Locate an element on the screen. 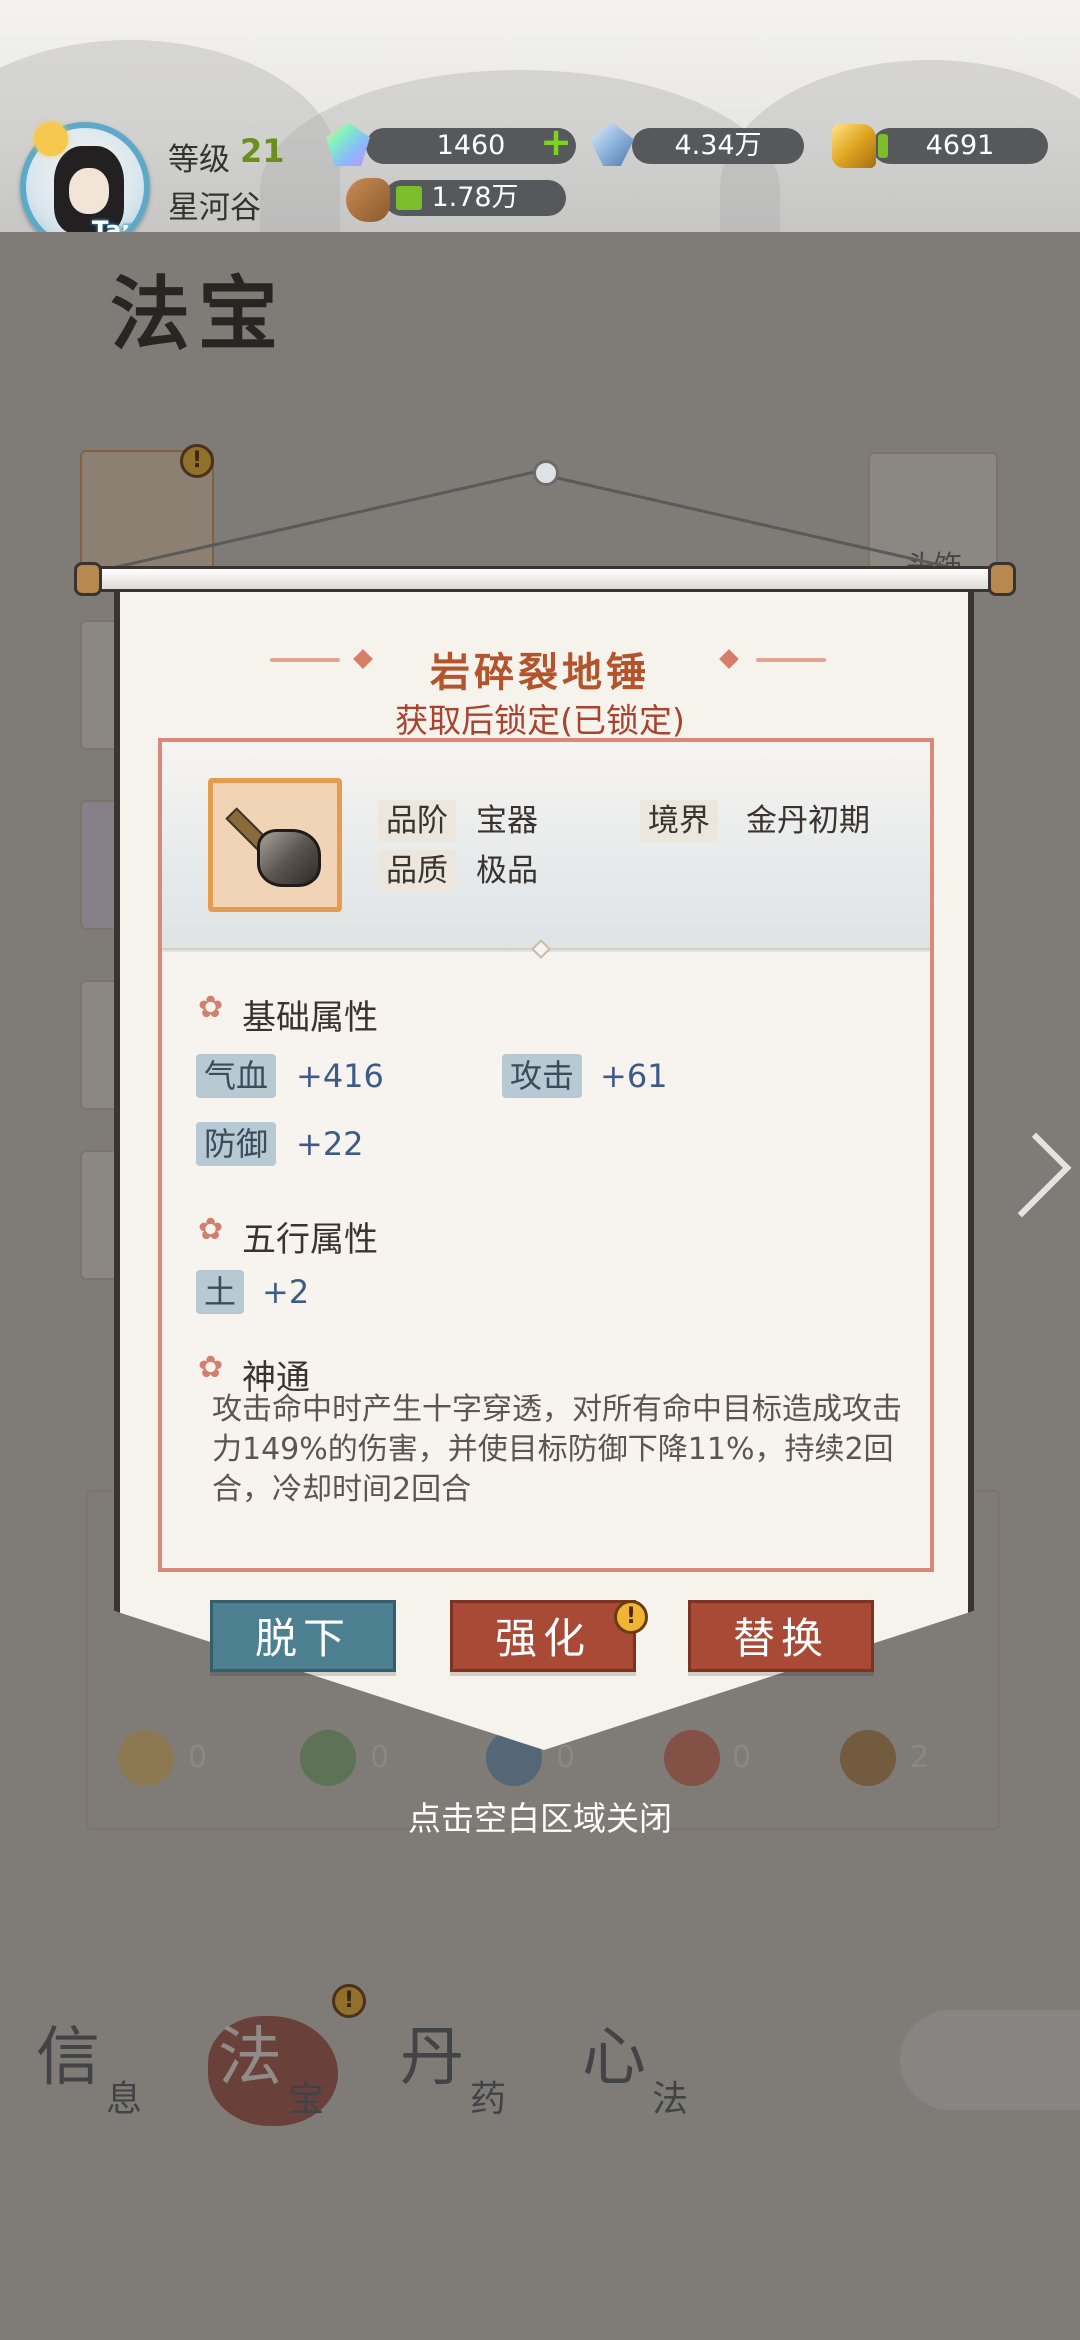 This screenshot has height=2340, width=1080. location-name: 星河谷 is located at coordinates (214, 208).